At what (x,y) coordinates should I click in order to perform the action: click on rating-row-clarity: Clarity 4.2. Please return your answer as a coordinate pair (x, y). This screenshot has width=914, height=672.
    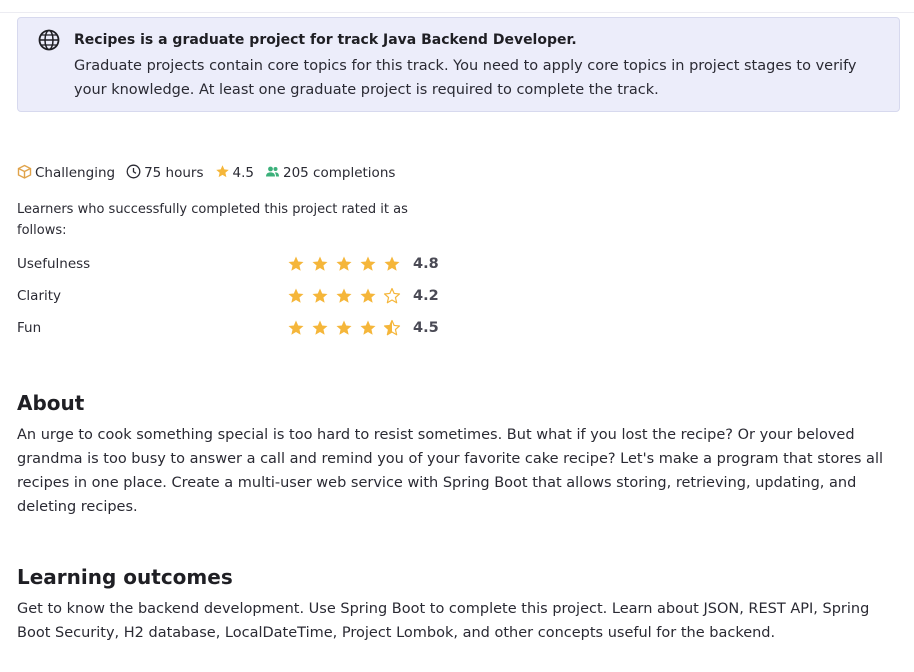
    Looking at the image, I should click on (237, 296).